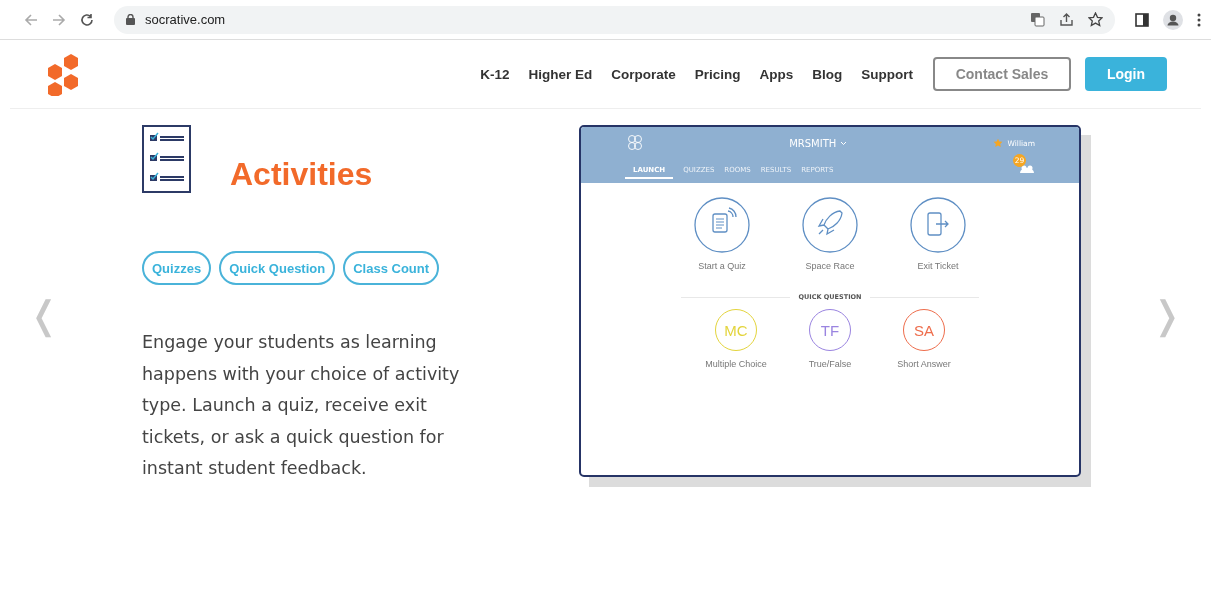 Image resolution: width=1211 pixels, height=603 pixels. What do you see at coordinates (830, 266) in the screenshot?
I see `activity-label: Space Race` at bounding box center [830, 266].